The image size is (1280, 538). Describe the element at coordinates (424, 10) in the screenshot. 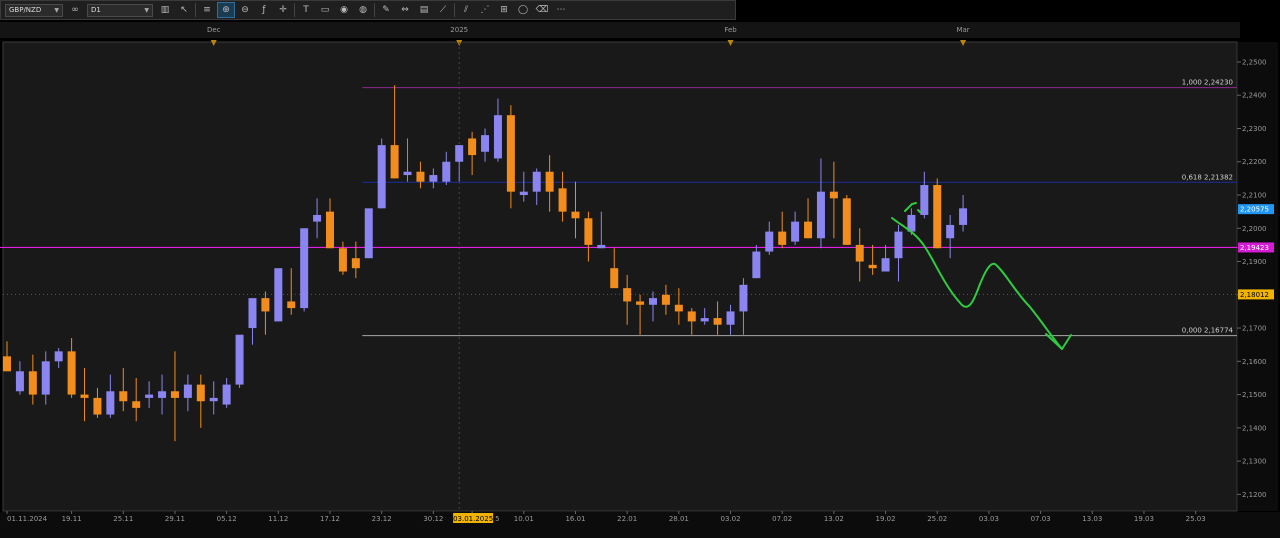

I see `template-icon: ▤` at that location.